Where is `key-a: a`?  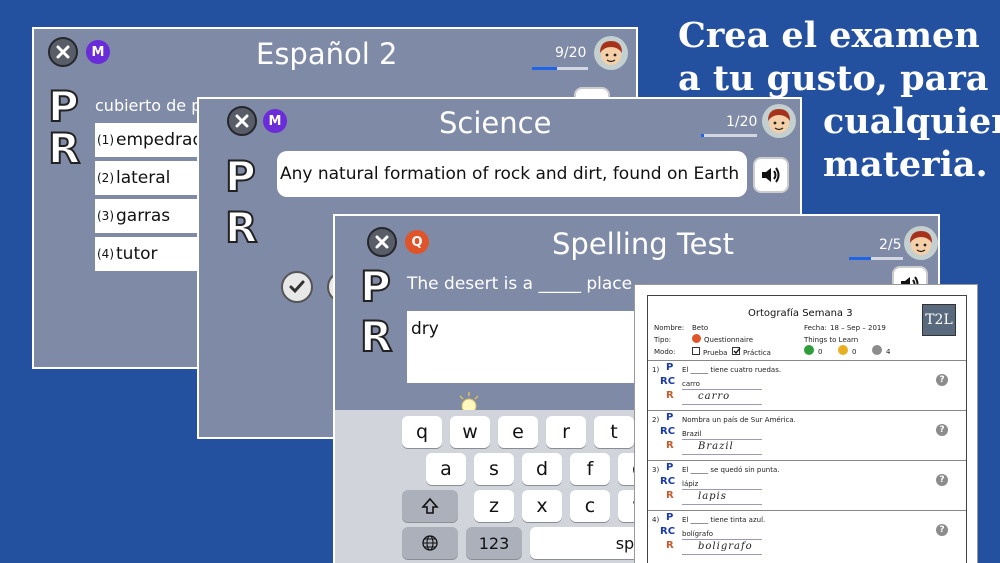
key-a: a is located at coordinates (446, 469).